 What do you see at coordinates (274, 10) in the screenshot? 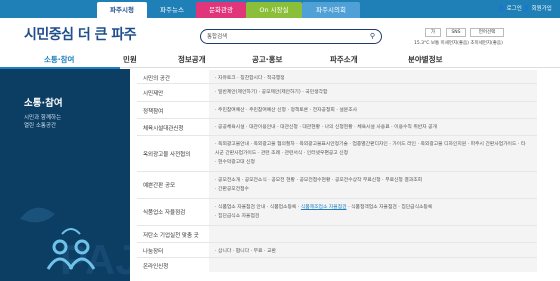
I see `tab-mayor-office: On 시장실` at bounding box center [274, 10].